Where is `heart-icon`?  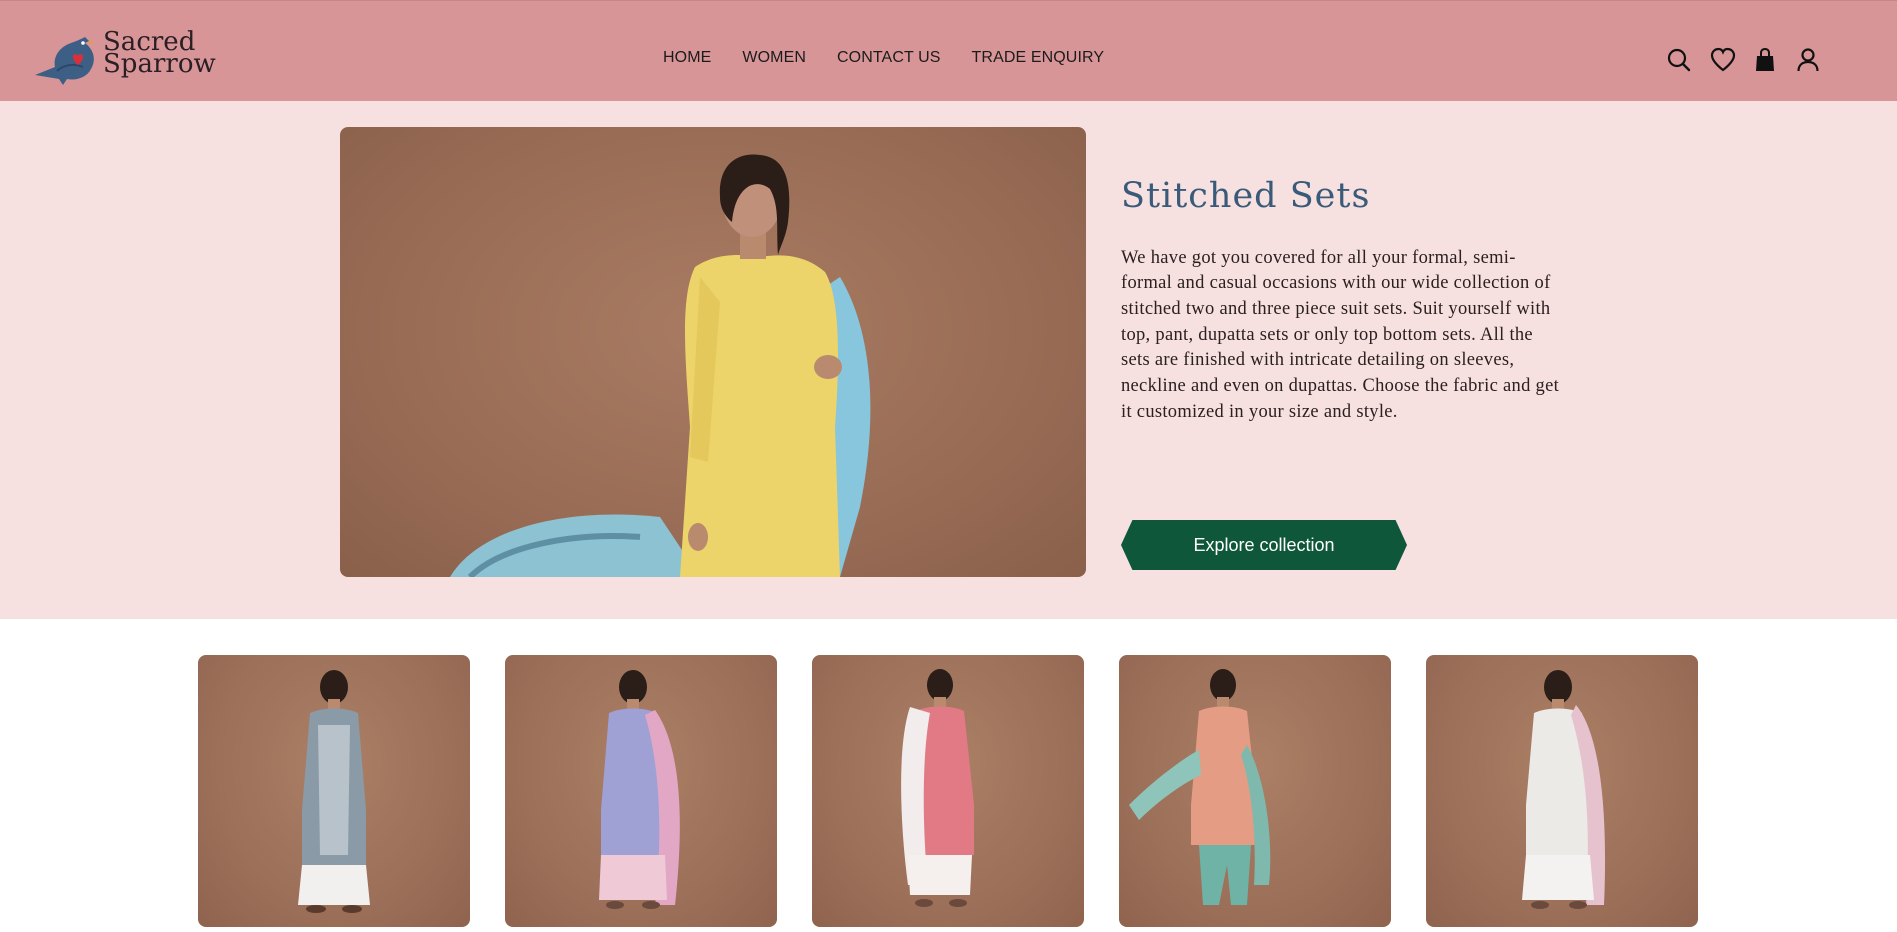
heart-icon is located at coordinates (1723, 60).